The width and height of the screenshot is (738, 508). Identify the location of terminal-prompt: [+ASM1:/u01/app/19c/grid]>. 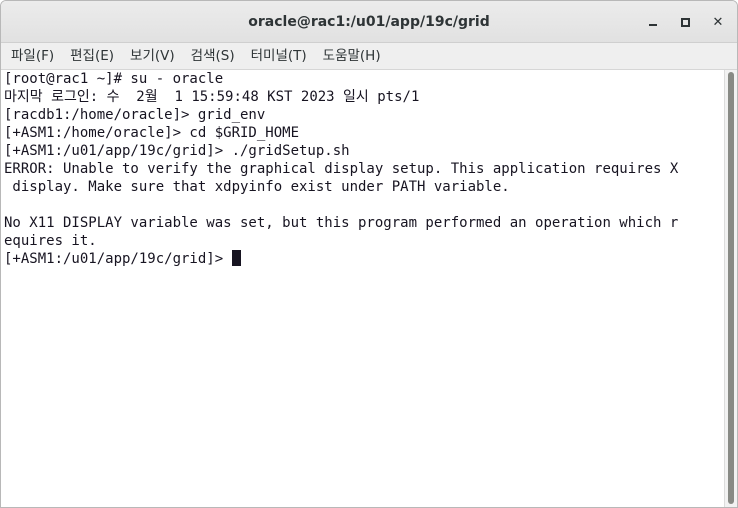
(118, 259).